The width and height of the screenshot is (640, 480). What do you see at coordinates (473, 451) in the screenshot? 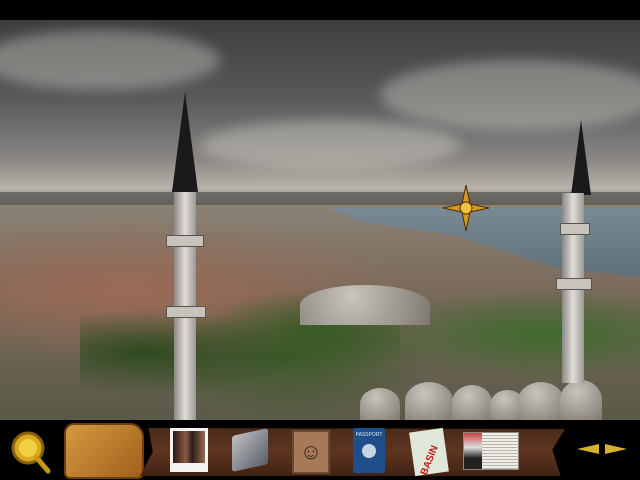
I see `newspaper-photo` at bounding box center [473, 451].